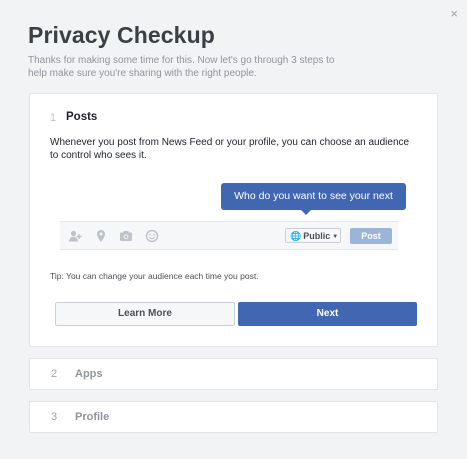 Image resolution: width=467 pixels, height=459 pixels. What do you see at coordinates (53, 118) in the screenshot?
I see `step-number: 1` at bounding box center [53, 118].